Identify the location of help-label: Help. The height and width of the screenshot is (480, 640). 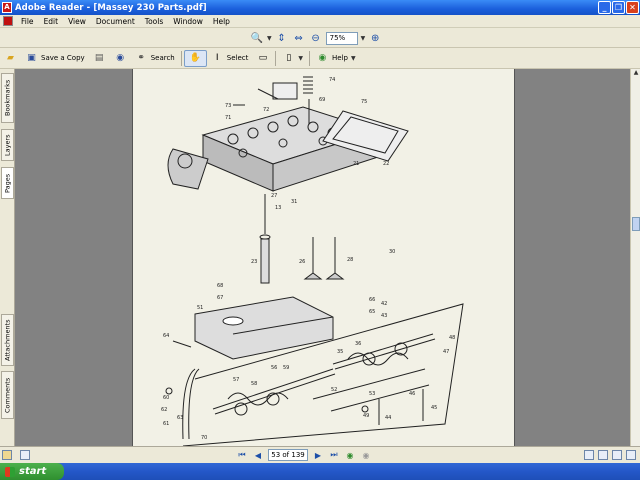
(339, 58).